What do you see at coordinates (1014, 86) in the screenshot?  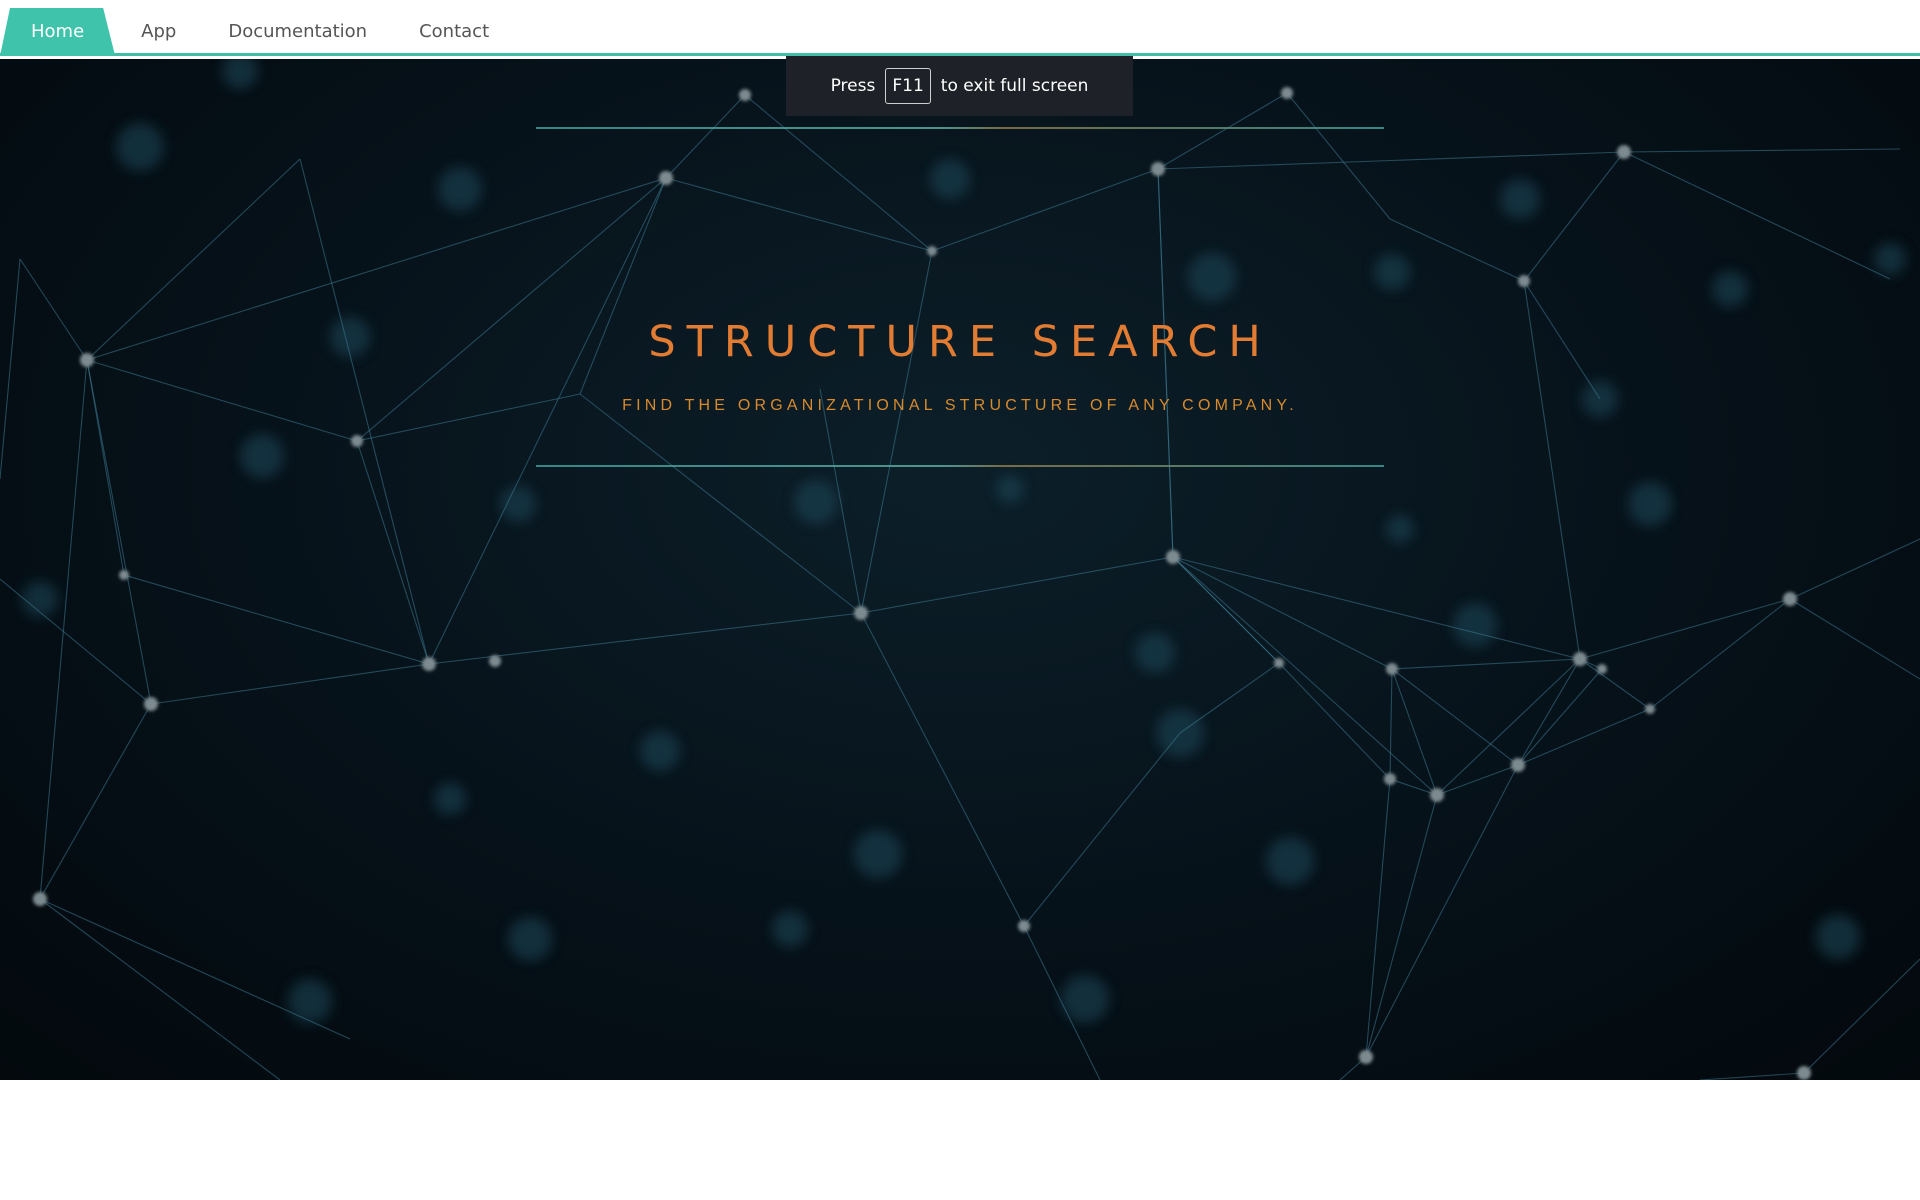 I see `fullscreen-notice-suffix: to exit full screen` at bounding box center [1014, 86].